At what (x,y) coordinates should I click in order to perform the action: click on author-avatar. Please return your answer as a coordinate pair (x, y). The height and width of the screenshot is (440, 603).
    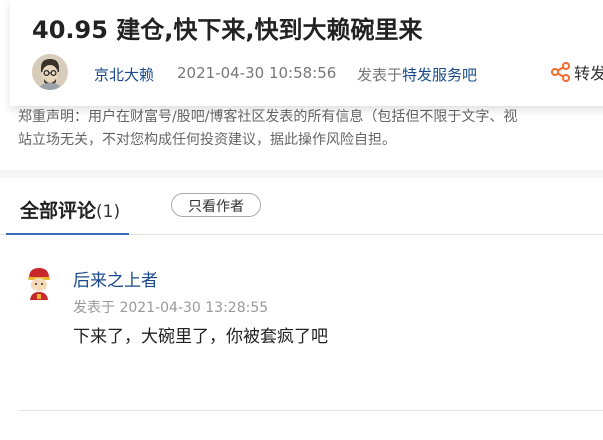
    Looking at the image, I should click on (50, 72).